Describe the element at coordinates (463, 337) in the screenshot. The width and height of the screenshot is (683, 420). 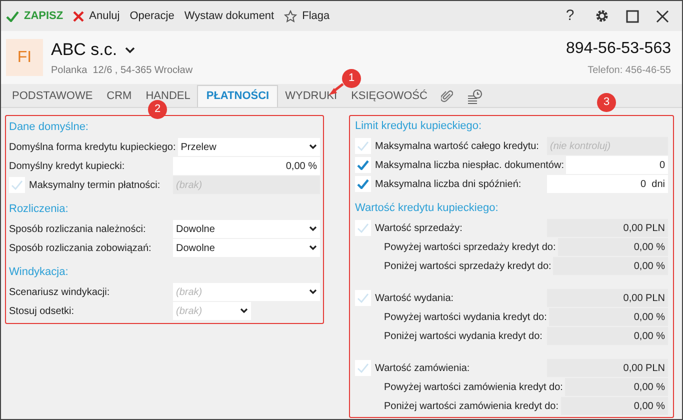
I see `field-label: Poniżej wartości wydania kredyt do:` at that location.